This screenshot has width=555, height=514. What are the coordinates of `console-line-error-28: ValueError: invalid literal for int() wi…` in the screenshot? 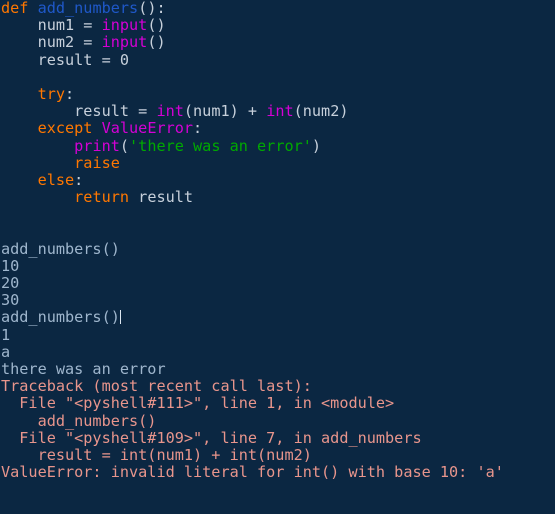 It's located at (277, 472).